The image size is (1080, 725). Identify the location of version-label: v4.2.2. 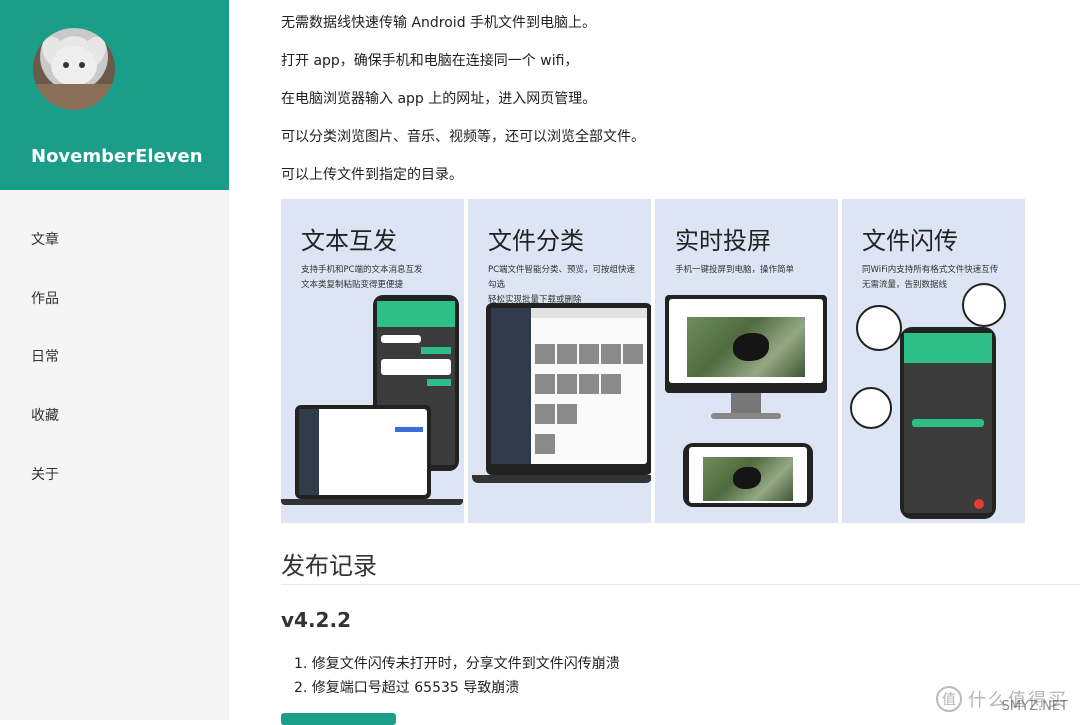
(316, 620).